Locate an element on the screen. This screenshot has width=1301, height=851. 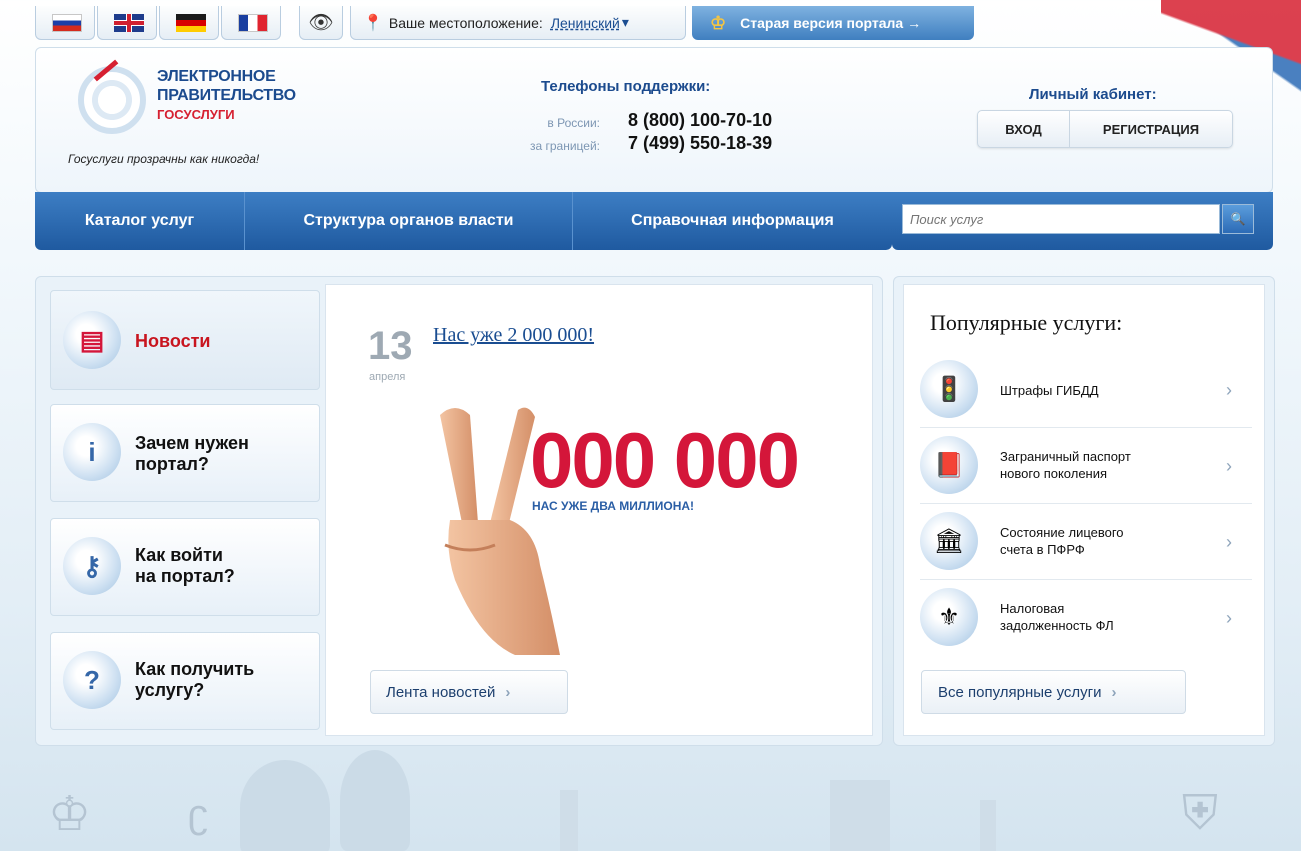
auth-buttons: ВХОД РЕГИСТРАЦИЯ is located at coordinates (1105, 129).